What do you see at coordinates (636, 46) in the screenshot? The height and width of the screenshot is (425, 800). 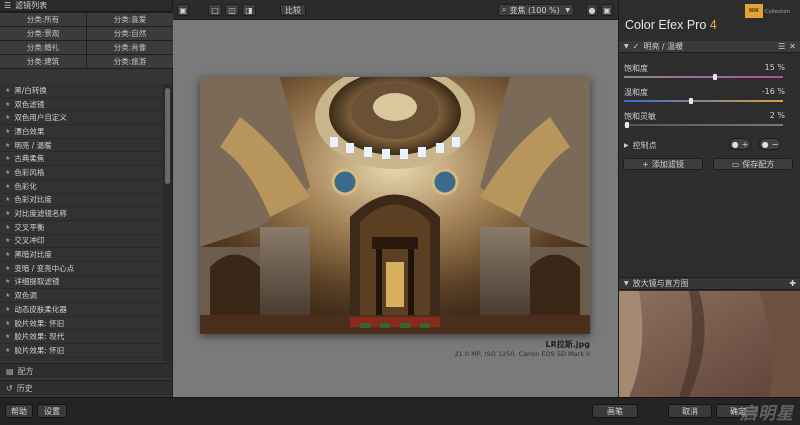 I see `enable-checkbox: ✓` at bounding box center [636, 46].